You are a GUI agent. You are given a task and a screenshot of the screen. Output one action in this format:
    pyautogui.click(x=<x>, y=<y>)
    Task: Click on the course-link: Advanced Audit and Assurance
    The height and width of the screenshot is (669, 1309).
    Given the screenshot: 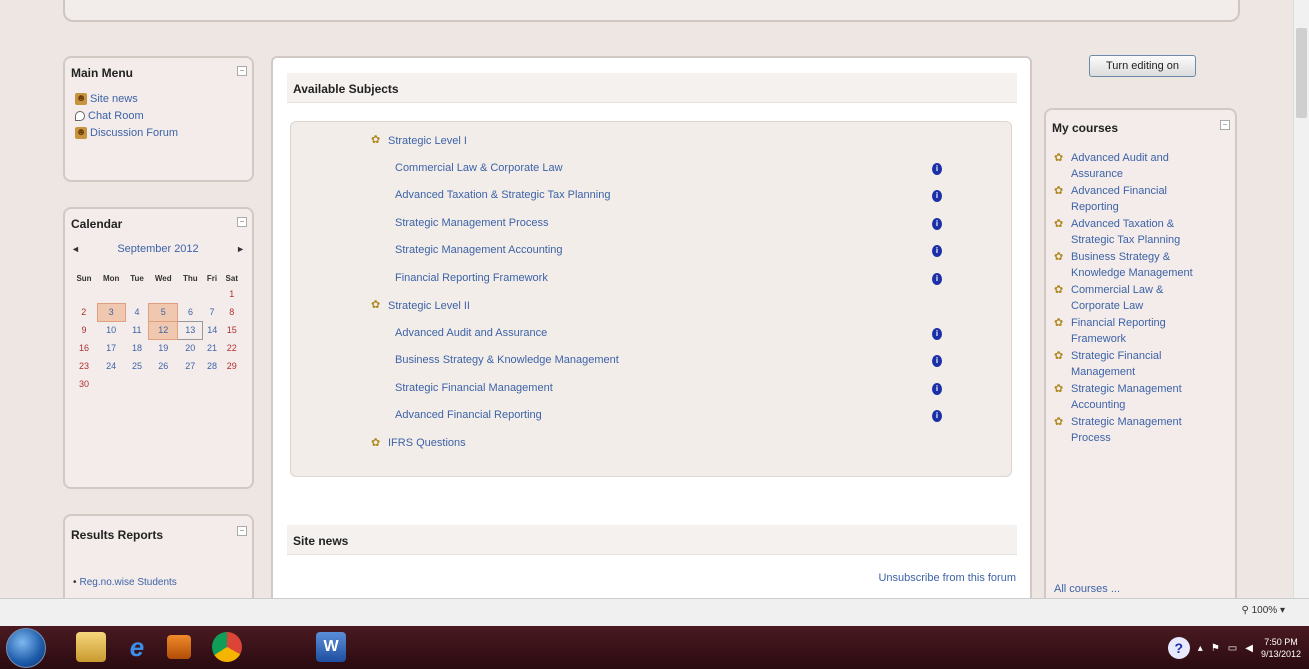 What is the action you would take?
    pyautogui.click(x=471, y=333)
    